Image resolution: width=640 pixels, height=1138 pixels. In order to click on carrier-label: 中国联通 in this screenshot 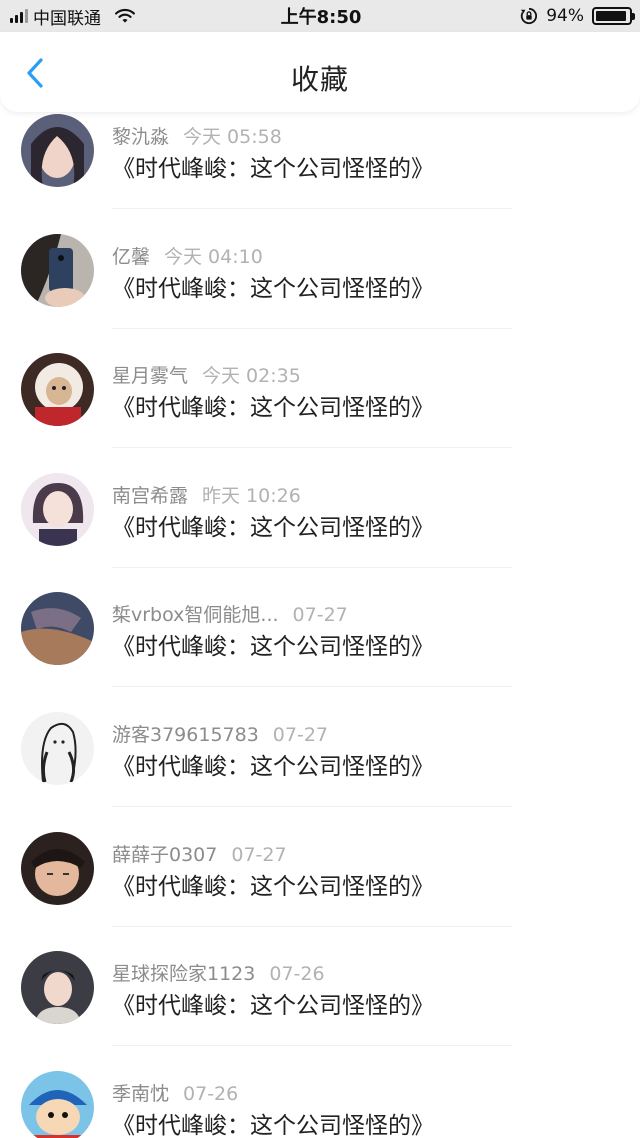, I will do `click(67, 18)`.